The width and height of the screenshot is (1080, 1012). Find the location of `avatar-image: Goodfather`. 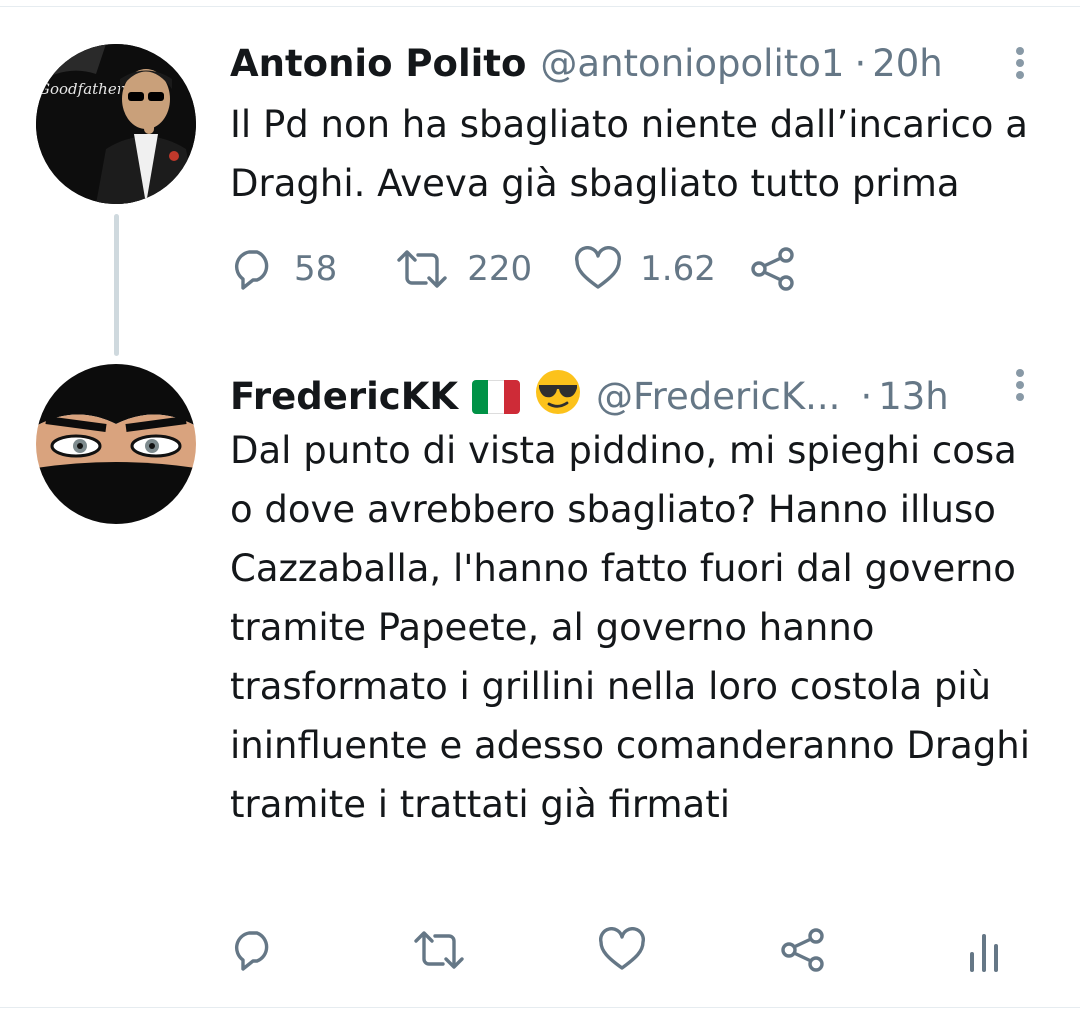

avatar-image: Goodfather is located at coordinates (116, 124).